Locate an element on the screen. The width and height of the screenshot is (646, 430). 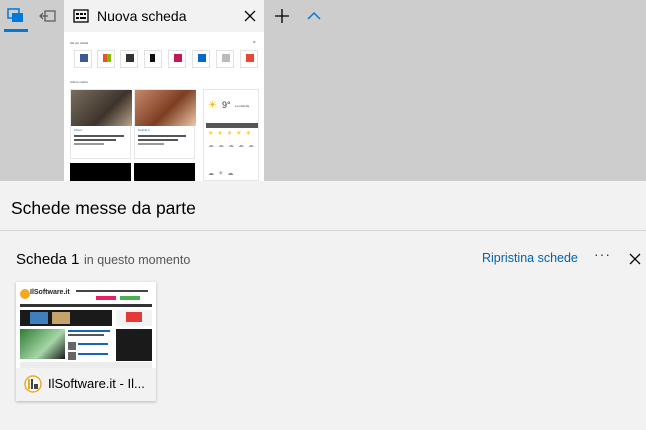
tabs-aside-button is located at coordinates (16, 16).